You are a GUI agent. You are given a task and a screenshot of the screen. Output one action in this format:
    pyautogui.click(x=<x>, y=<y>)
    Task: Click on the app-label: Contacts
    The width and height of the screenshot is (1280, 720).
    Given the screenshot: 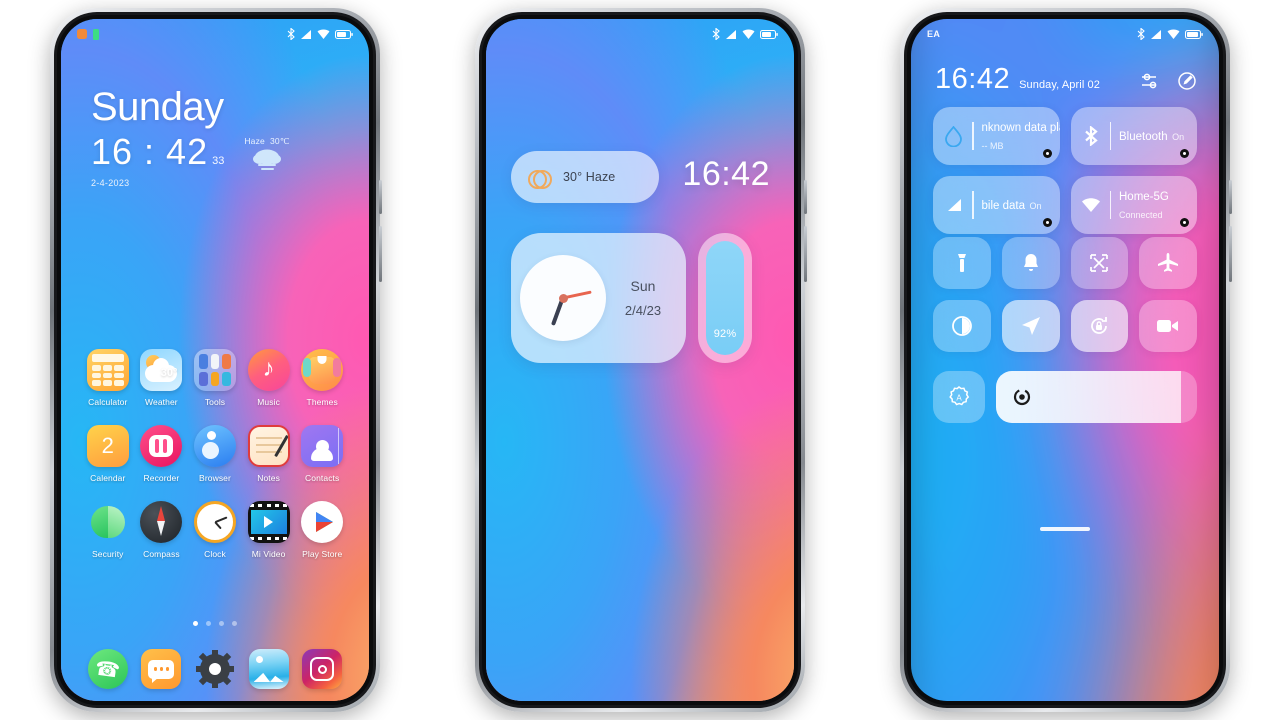 What is the action you would take?
    pyautogui.click(x=322, y=478)
    